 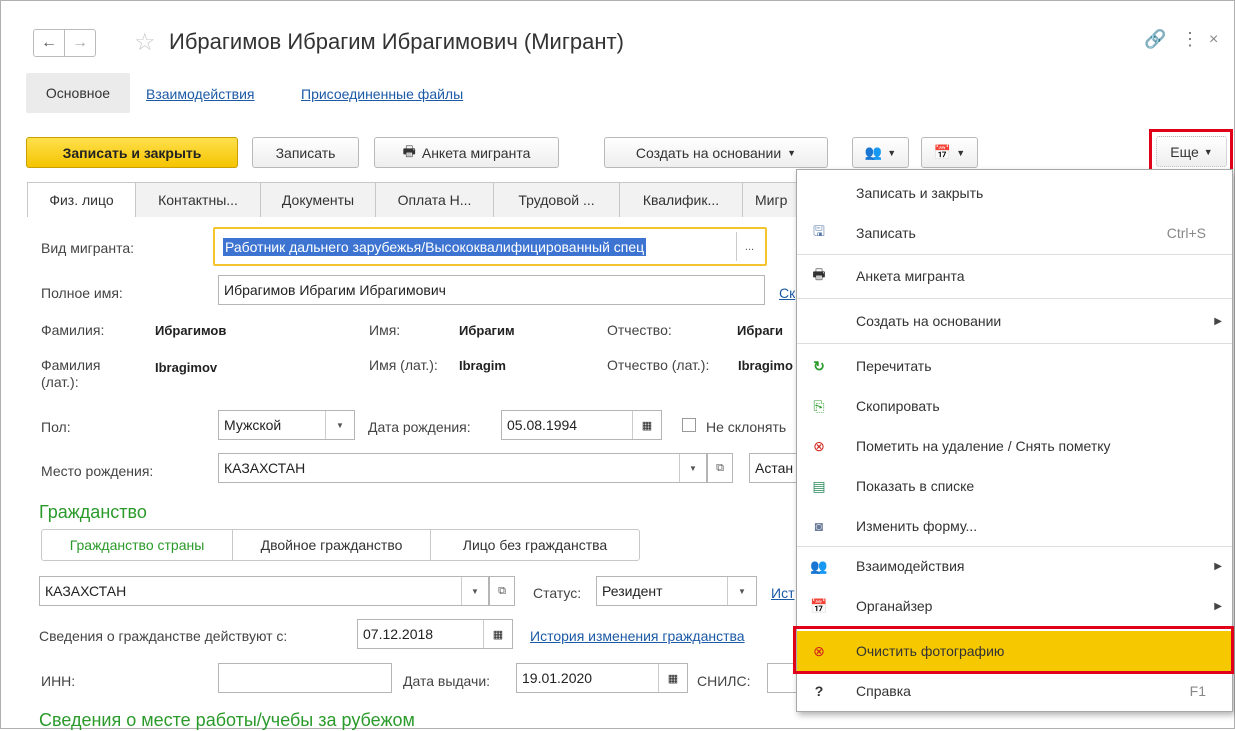 What do you see at coordinates (581, 425) in the screenshot?
I see `dob-field: 05.08.1994 ▦` at bounding box center [581, 425].